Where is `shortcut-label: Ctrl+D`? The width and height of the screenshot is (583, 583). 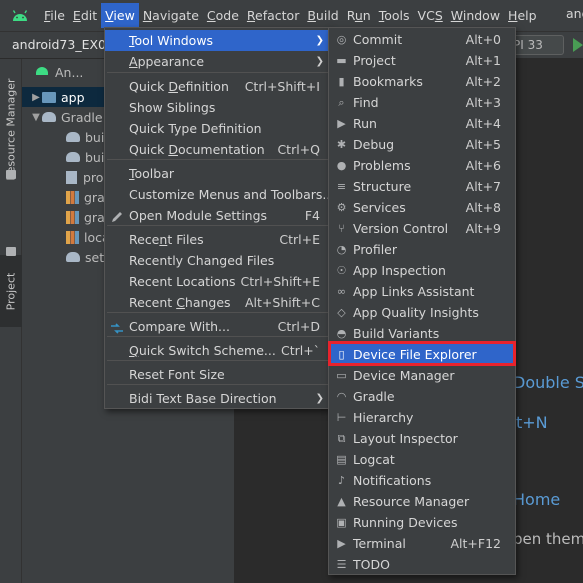
shortcut-label: Ctrl+D is located at coordinates (298, 326).